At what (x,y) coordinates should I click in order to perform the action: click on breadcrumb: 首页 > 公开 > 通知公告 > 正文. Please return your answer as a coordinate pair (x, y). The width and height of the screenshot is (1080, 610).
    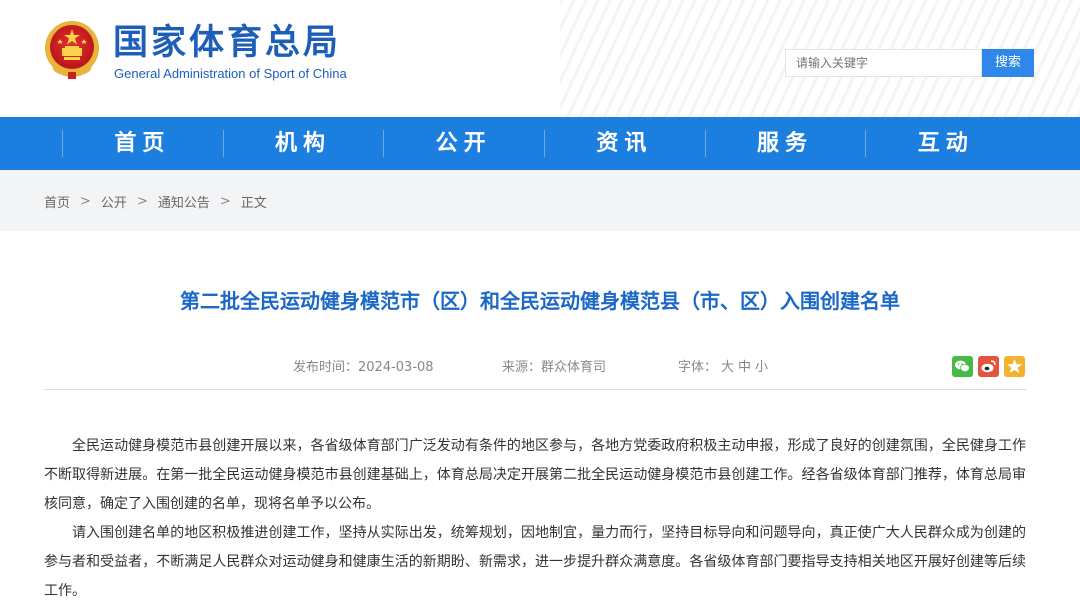
    Looking at the image, I should click on (155, 201).